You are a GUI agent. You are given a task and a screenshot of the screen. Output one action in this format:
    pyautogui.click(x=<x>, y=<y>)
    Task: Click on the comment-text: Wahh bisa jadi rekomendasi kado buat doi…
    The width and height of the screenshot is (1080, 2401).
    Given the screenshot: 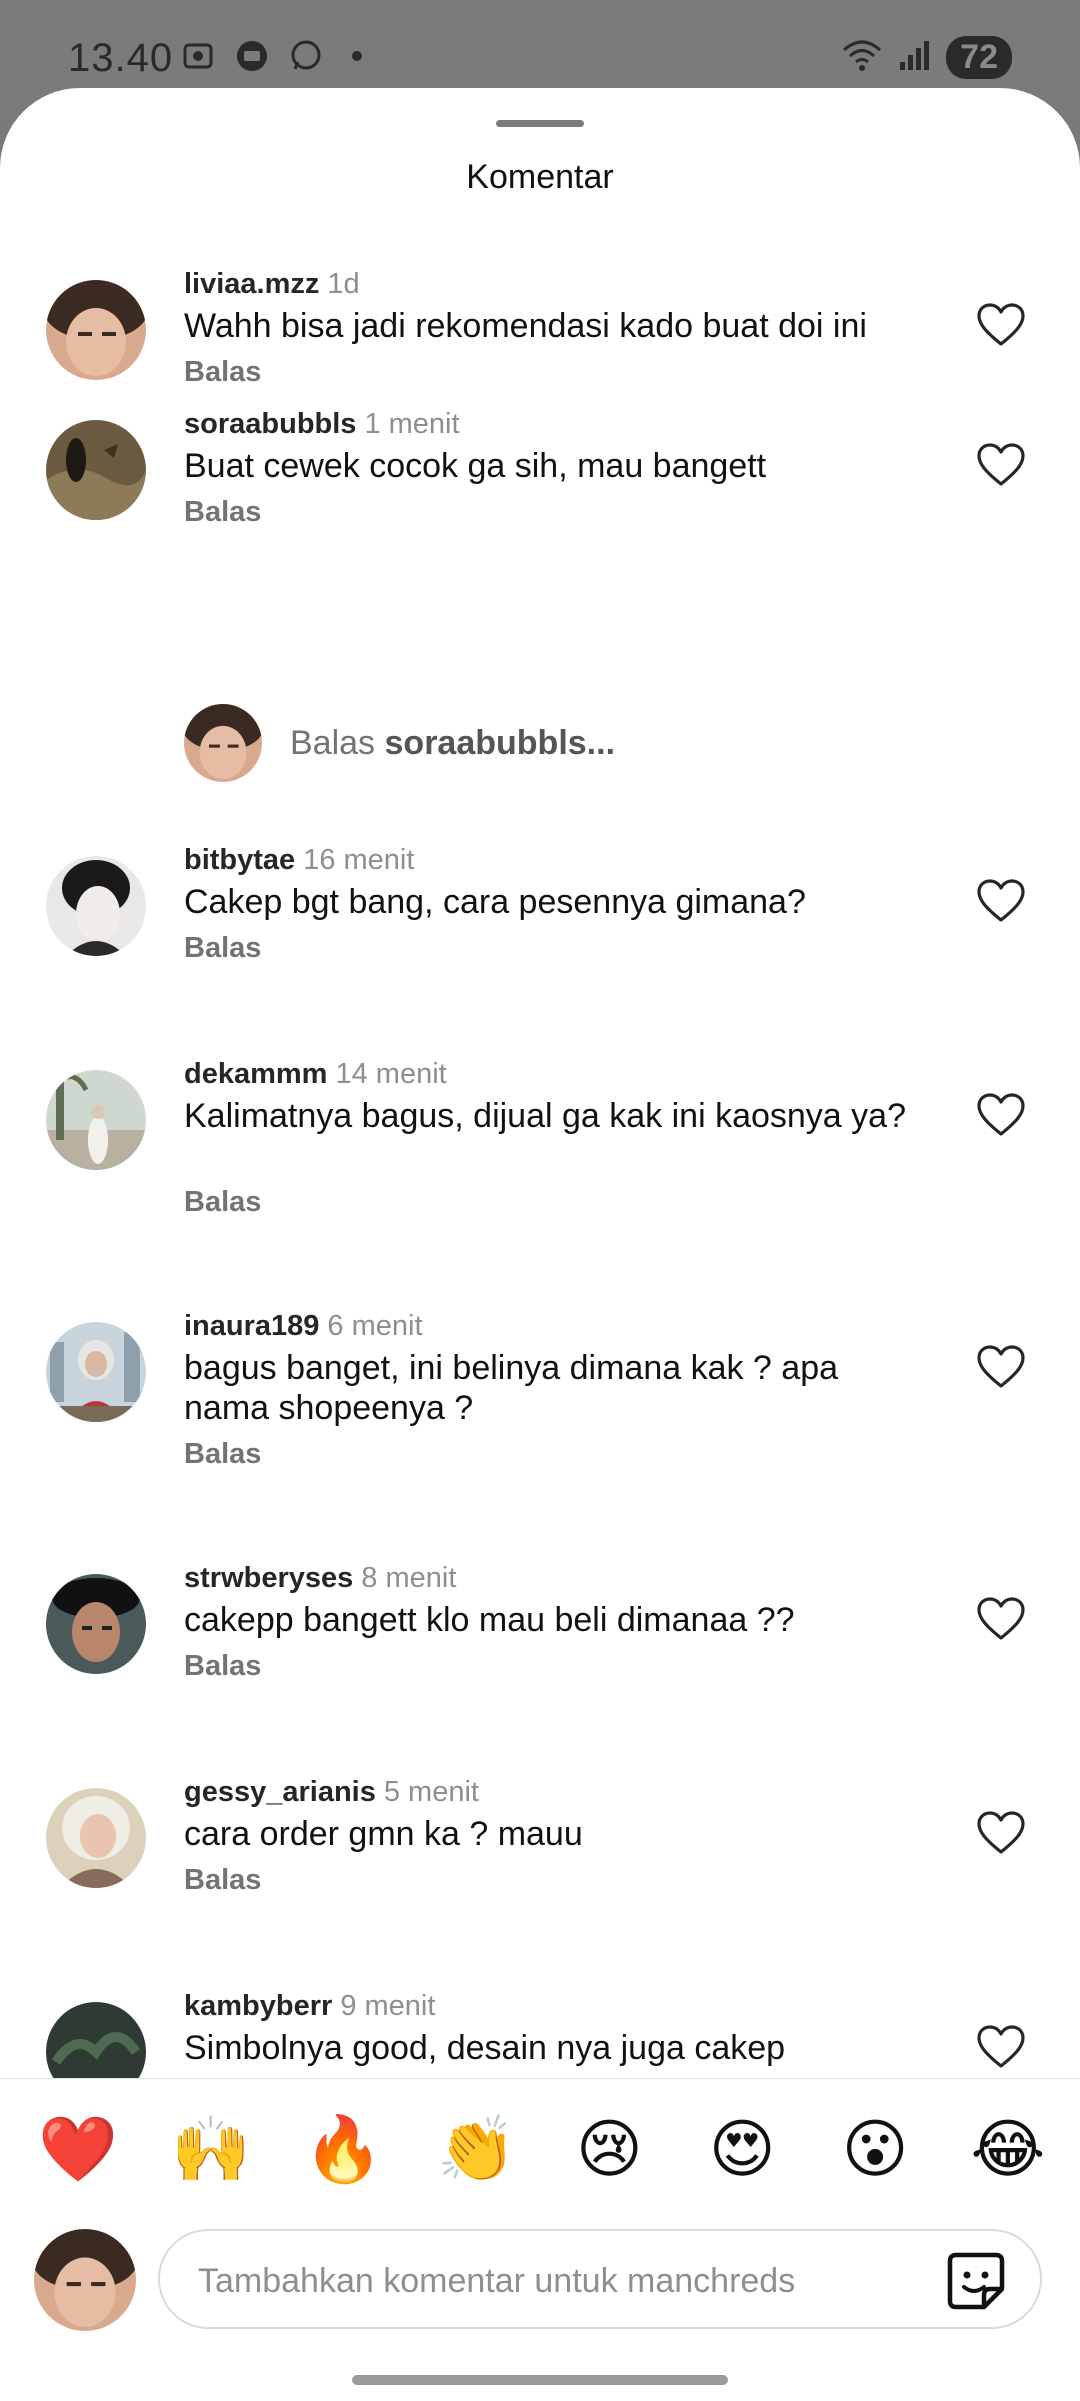 What is the action you would take?
    pyautogui.click(x=525, y=326)
    